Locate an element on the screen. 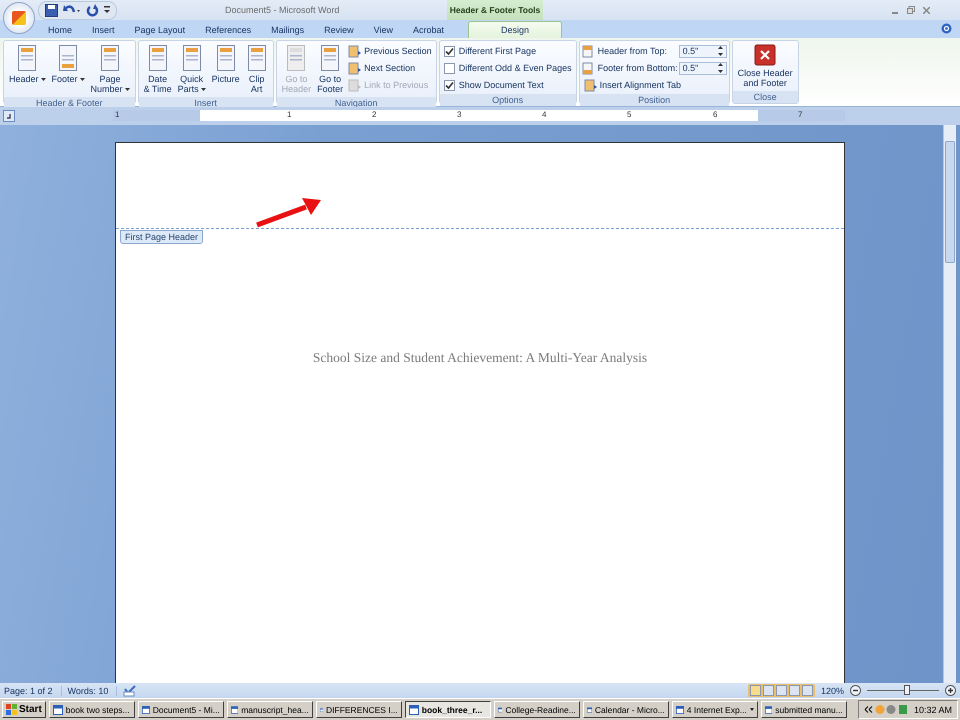 The width and height of the screenshot is (960, 720). ribbon-button: Clip Art is located at coordinates (256, 69).